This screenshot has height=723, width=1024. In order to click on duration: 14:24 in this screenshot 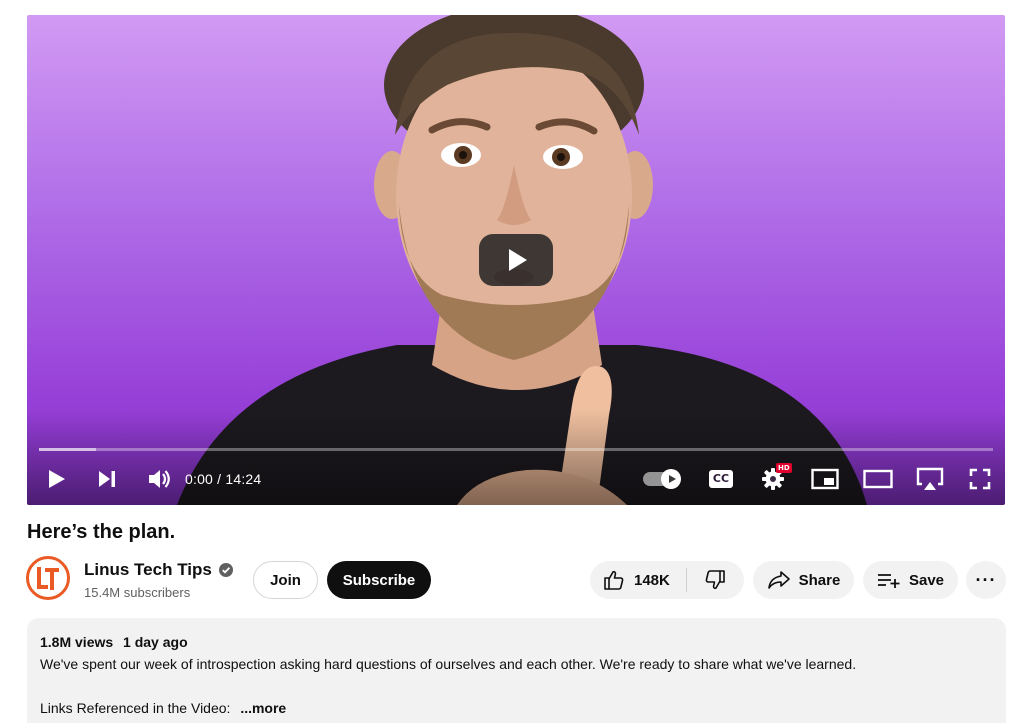, I will do `click(243, 479)`.